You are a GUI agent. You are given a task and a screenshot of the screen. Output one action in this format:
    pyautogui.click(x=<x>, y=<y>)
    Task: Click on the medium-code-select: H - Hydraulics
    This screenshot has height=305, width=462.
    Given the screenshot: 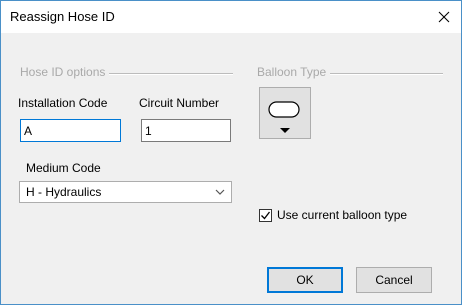 What is the action you would take?
    pyautogui.click(x=125, y=192)
    